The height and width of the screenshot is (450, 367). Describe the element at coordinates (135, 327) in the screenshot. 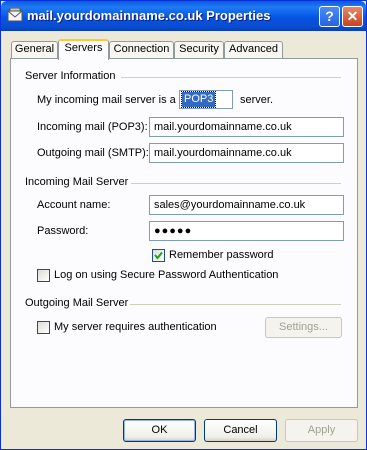

I see `server-auth-label: My server requires authentication` at that location.